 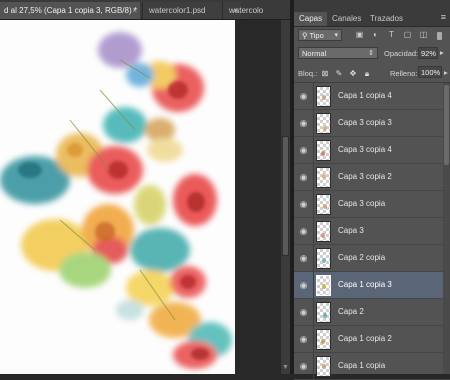 I want to click on blend-opacity-row: Normal ⇕ Opacidad: 92% ▸, so click(x=372, y=53).